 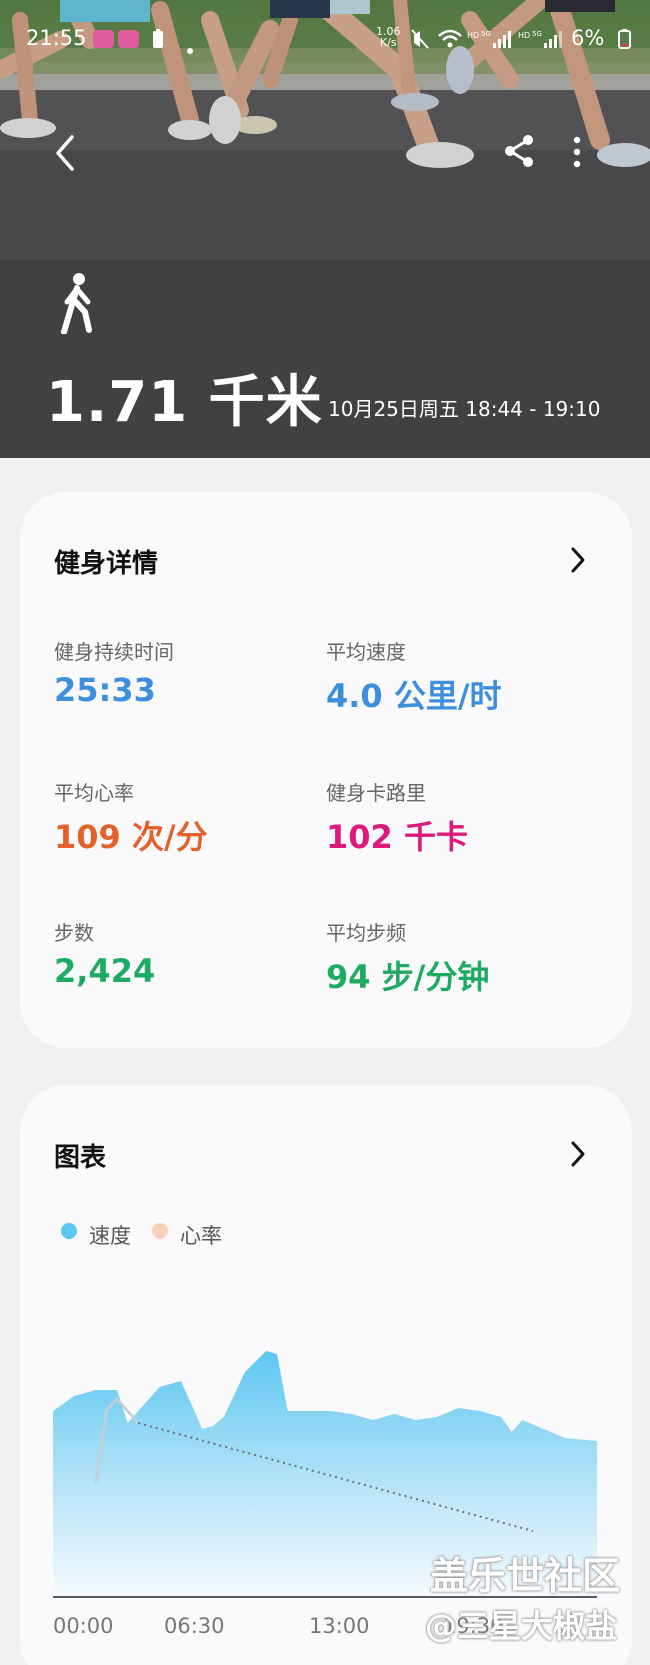 What do you see at coordinates (525, 1576) in the screenshot?
I see `watermark-community: 盖乐世社区` at bounding box center [525, 1576].